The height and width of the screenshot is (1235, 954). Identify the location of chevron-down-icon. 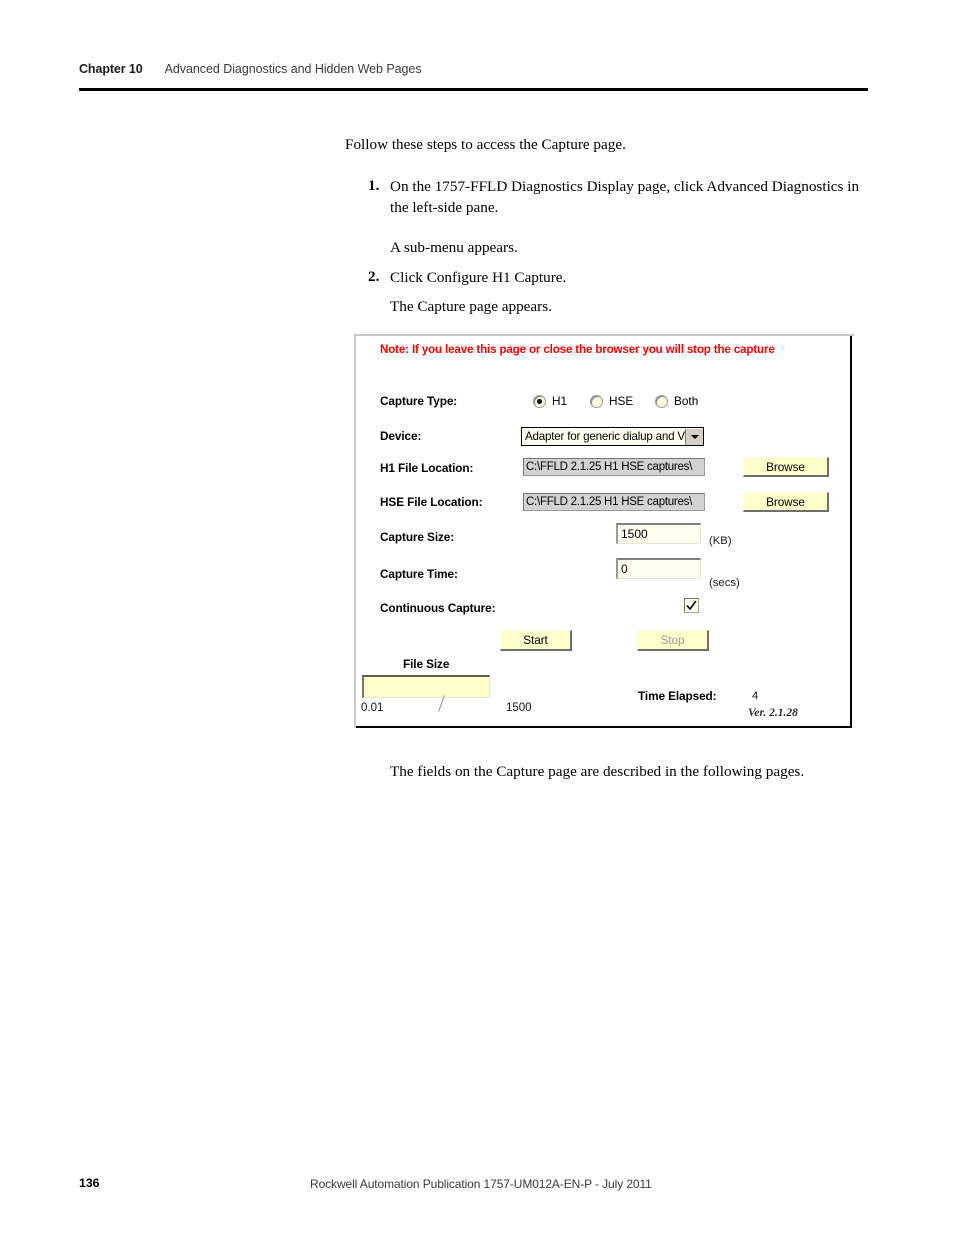
(694, 436).